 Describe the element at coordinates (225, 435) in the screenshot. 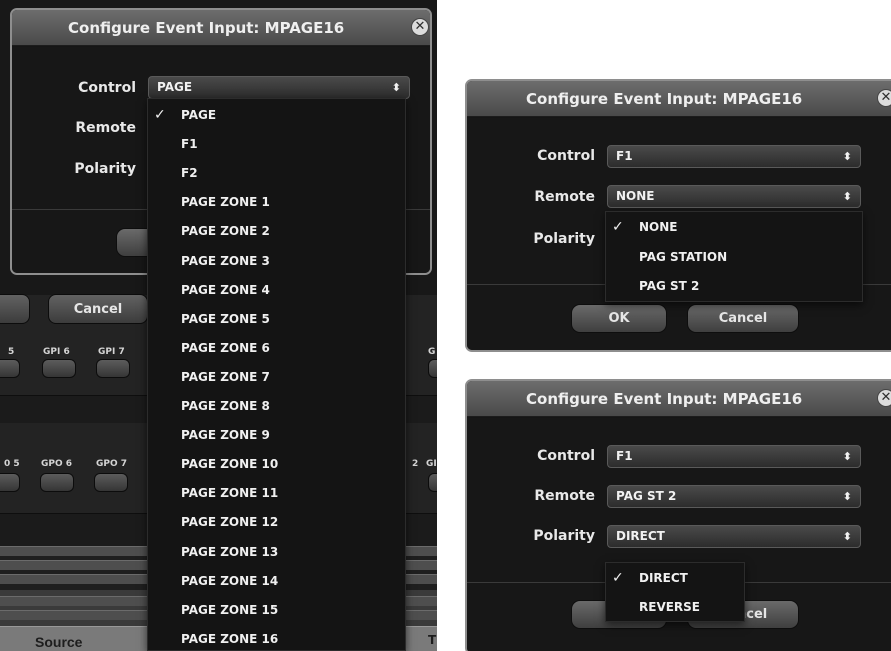

I see `menu-item-label: PAGE ZONE 9` at that location.